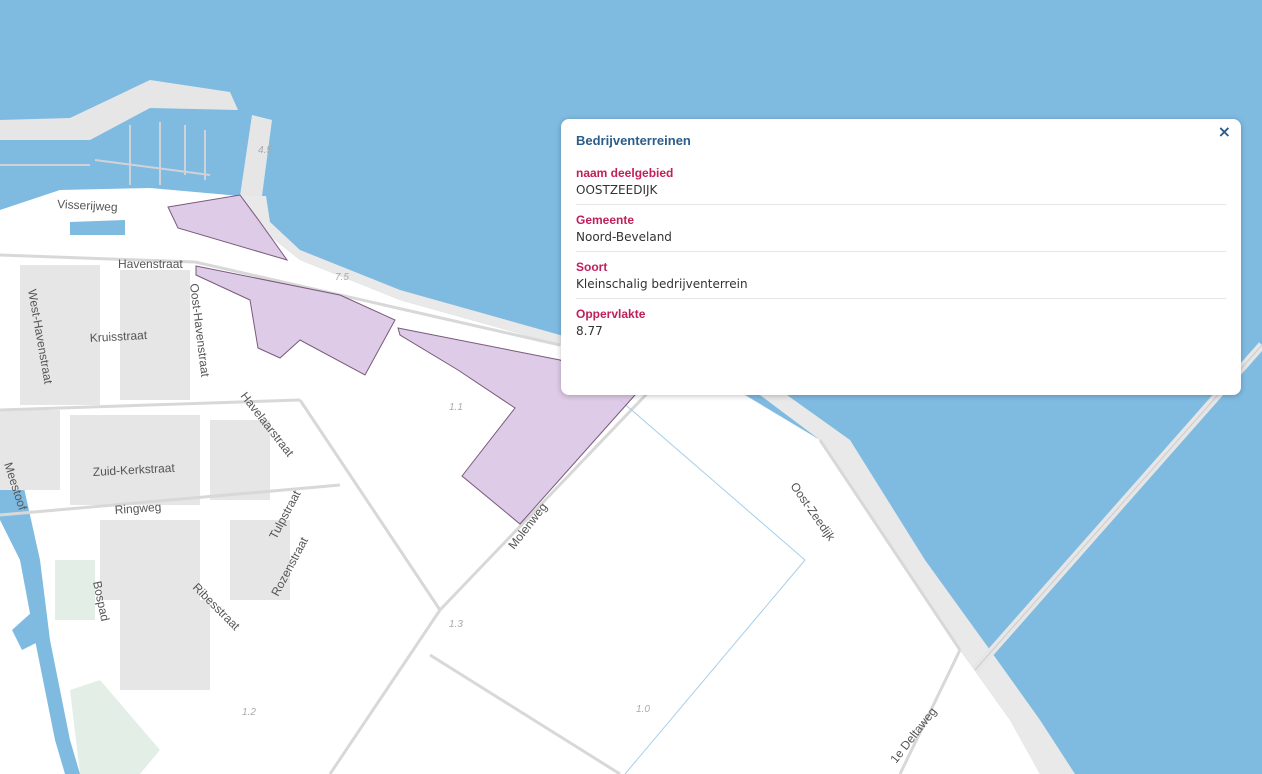 The width and height of the screenshot is (1262, 774). What do you see at coordinates (249, 712) in the screenshot?
I see `height-label: 1.2` at bounding box center [249, 712].